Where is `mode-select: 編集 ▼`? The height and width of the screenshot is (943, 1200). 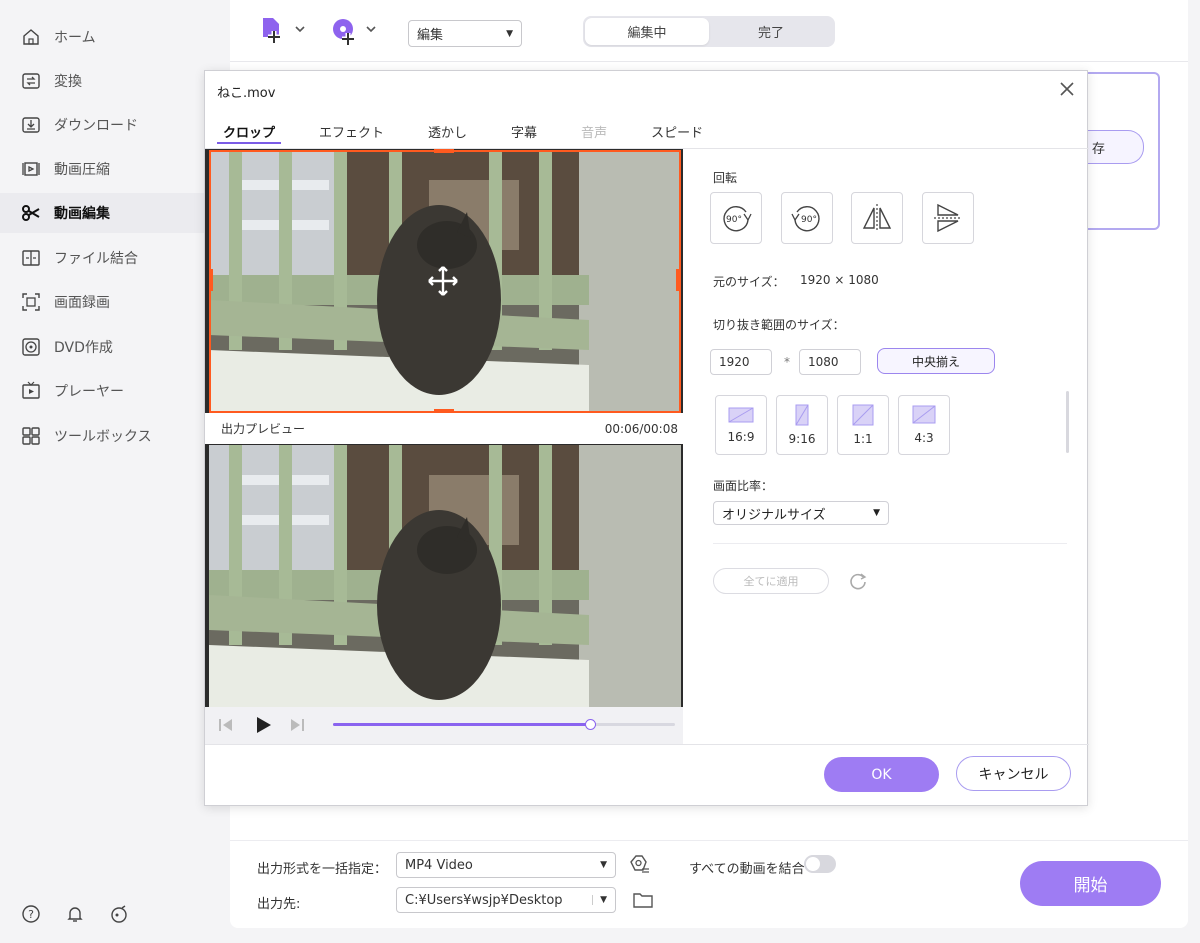
mode-select: 編集 ▼ is located at coordinates (465, 33).